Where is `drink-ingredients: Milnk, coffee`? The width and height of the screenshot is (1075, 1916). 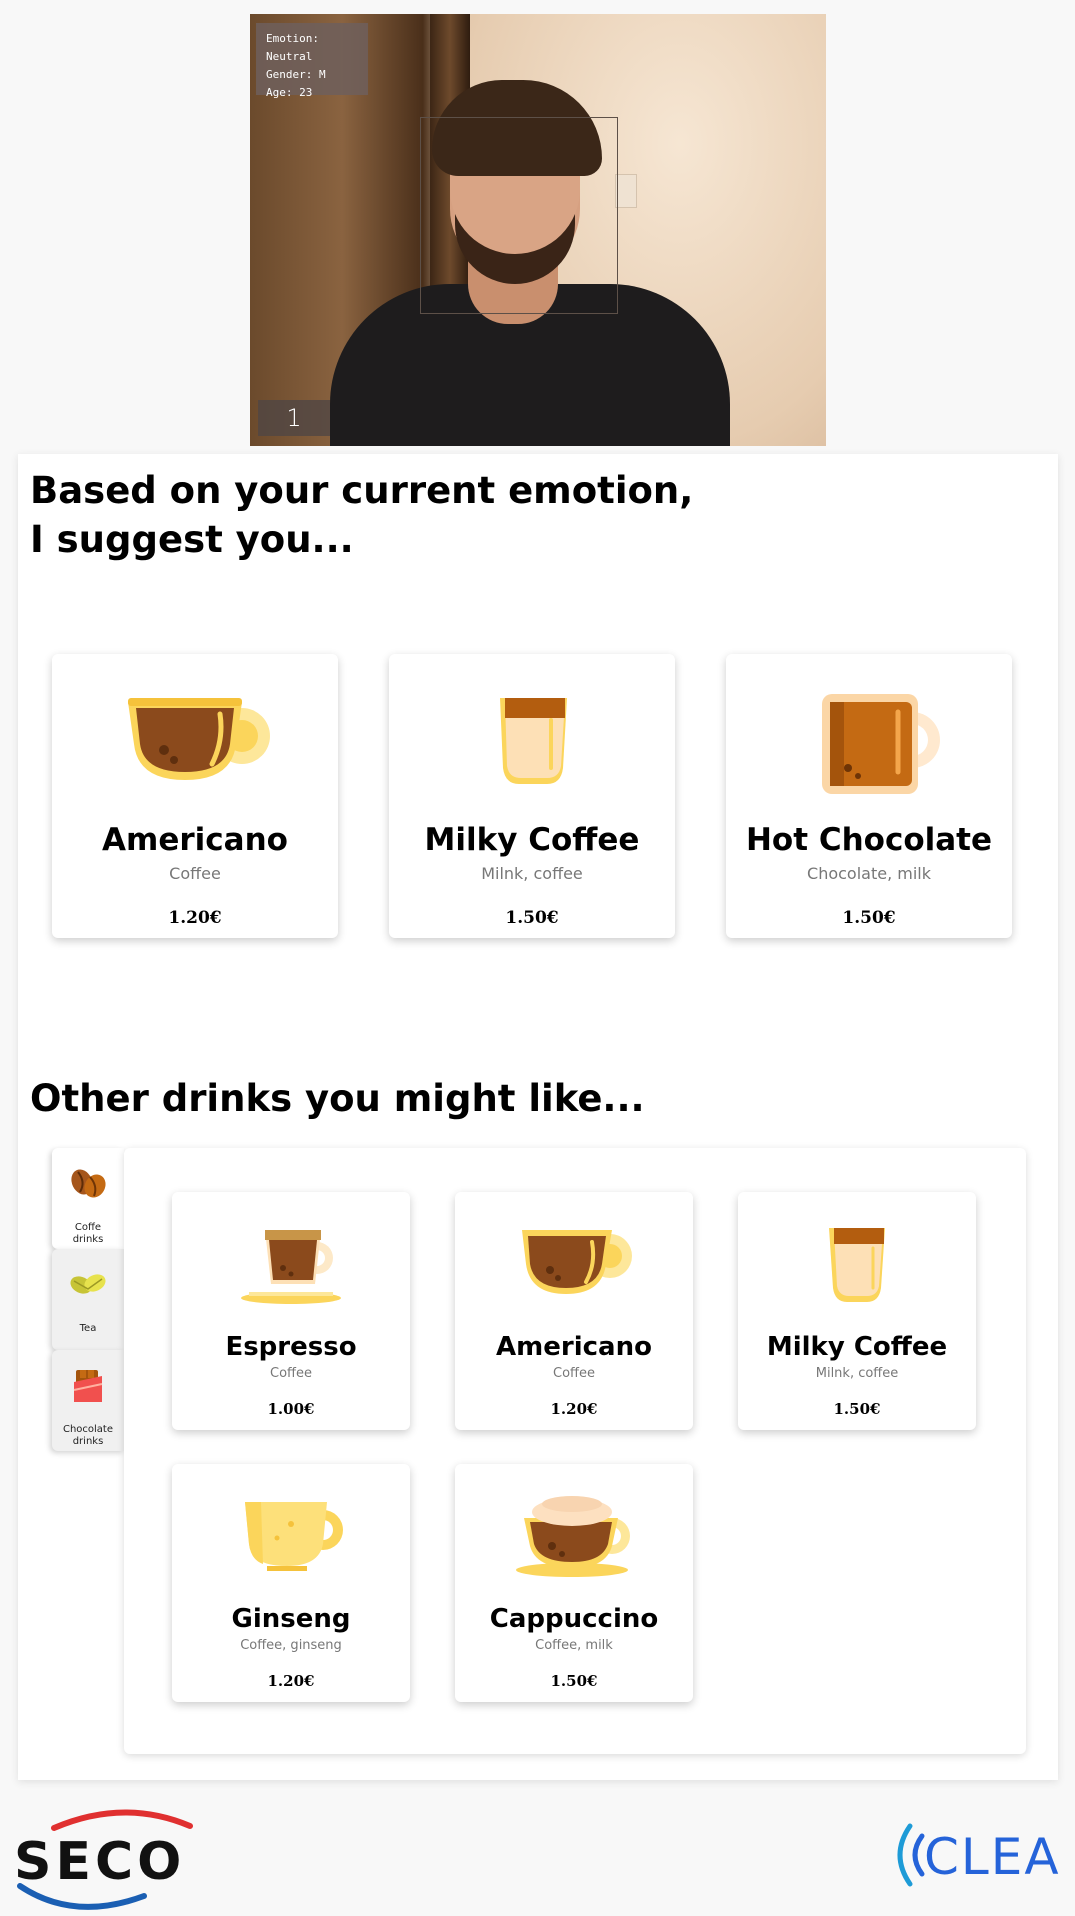 drink-ingredients: Milnk, coffee is located at coordinates (857, 1373).